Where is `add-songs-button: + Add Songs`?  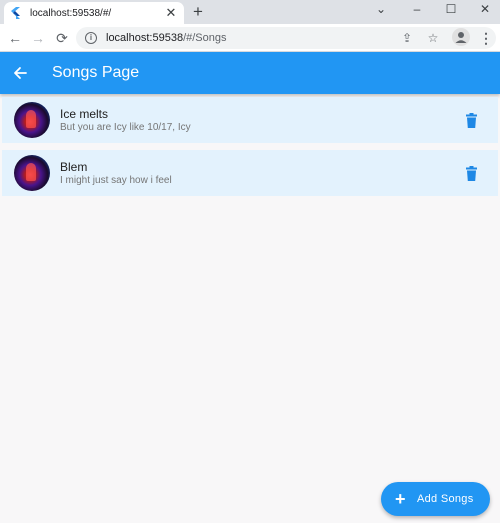 add-songs-button: + Add Songs is located at coordinates (435, 499).